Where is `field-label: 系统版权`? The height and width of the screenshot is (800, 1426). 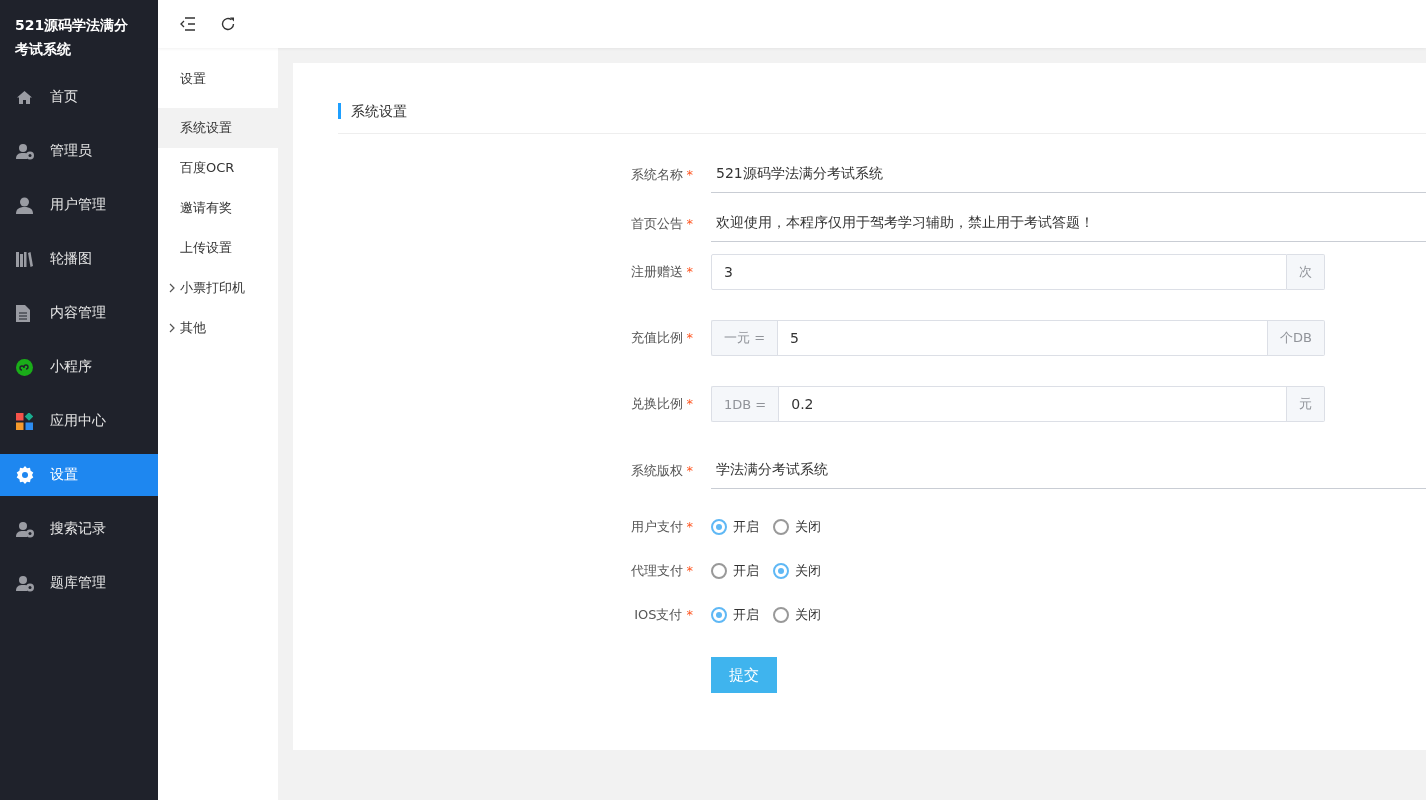
field-label: 系统版权 is located at coordinates (656, 470).